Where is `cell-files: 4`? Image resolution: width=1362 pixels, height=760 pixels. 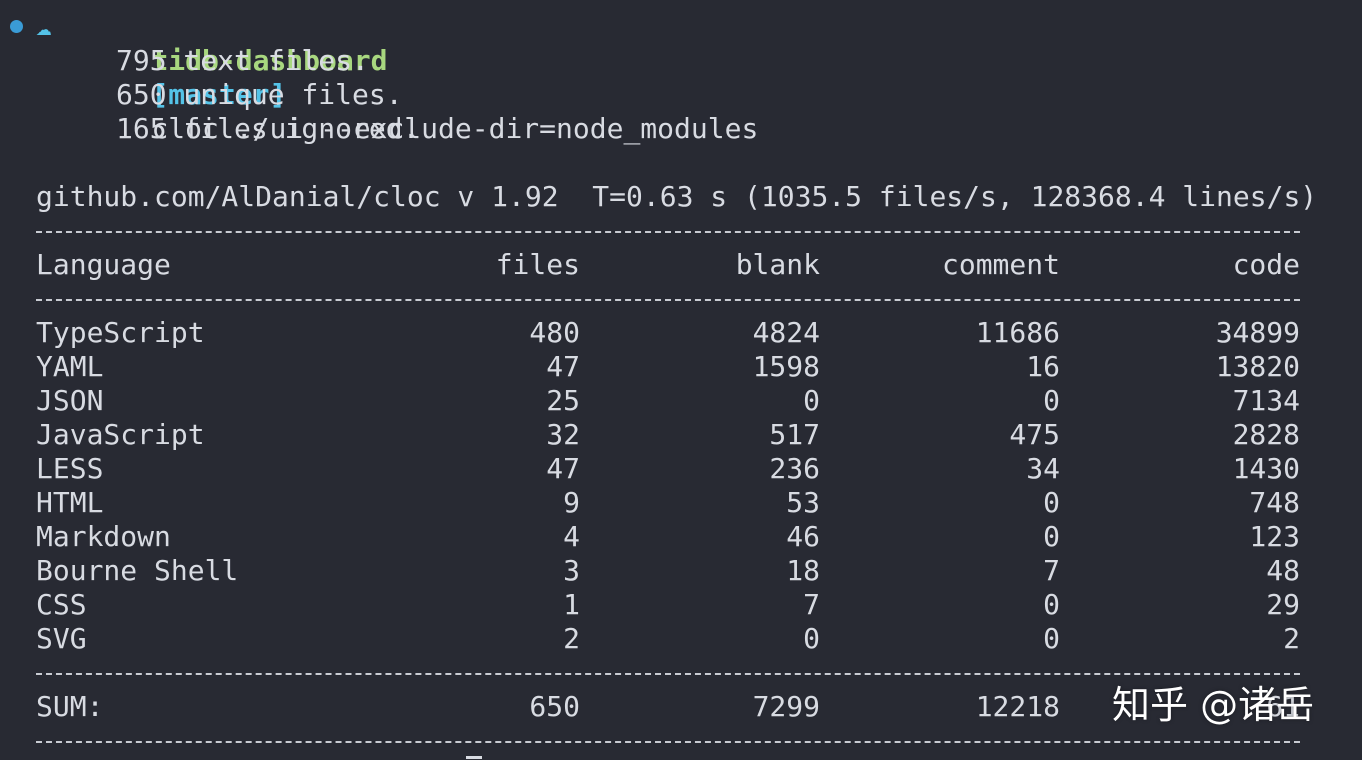
cell-files: 4 is located at coordinates (571, 536).